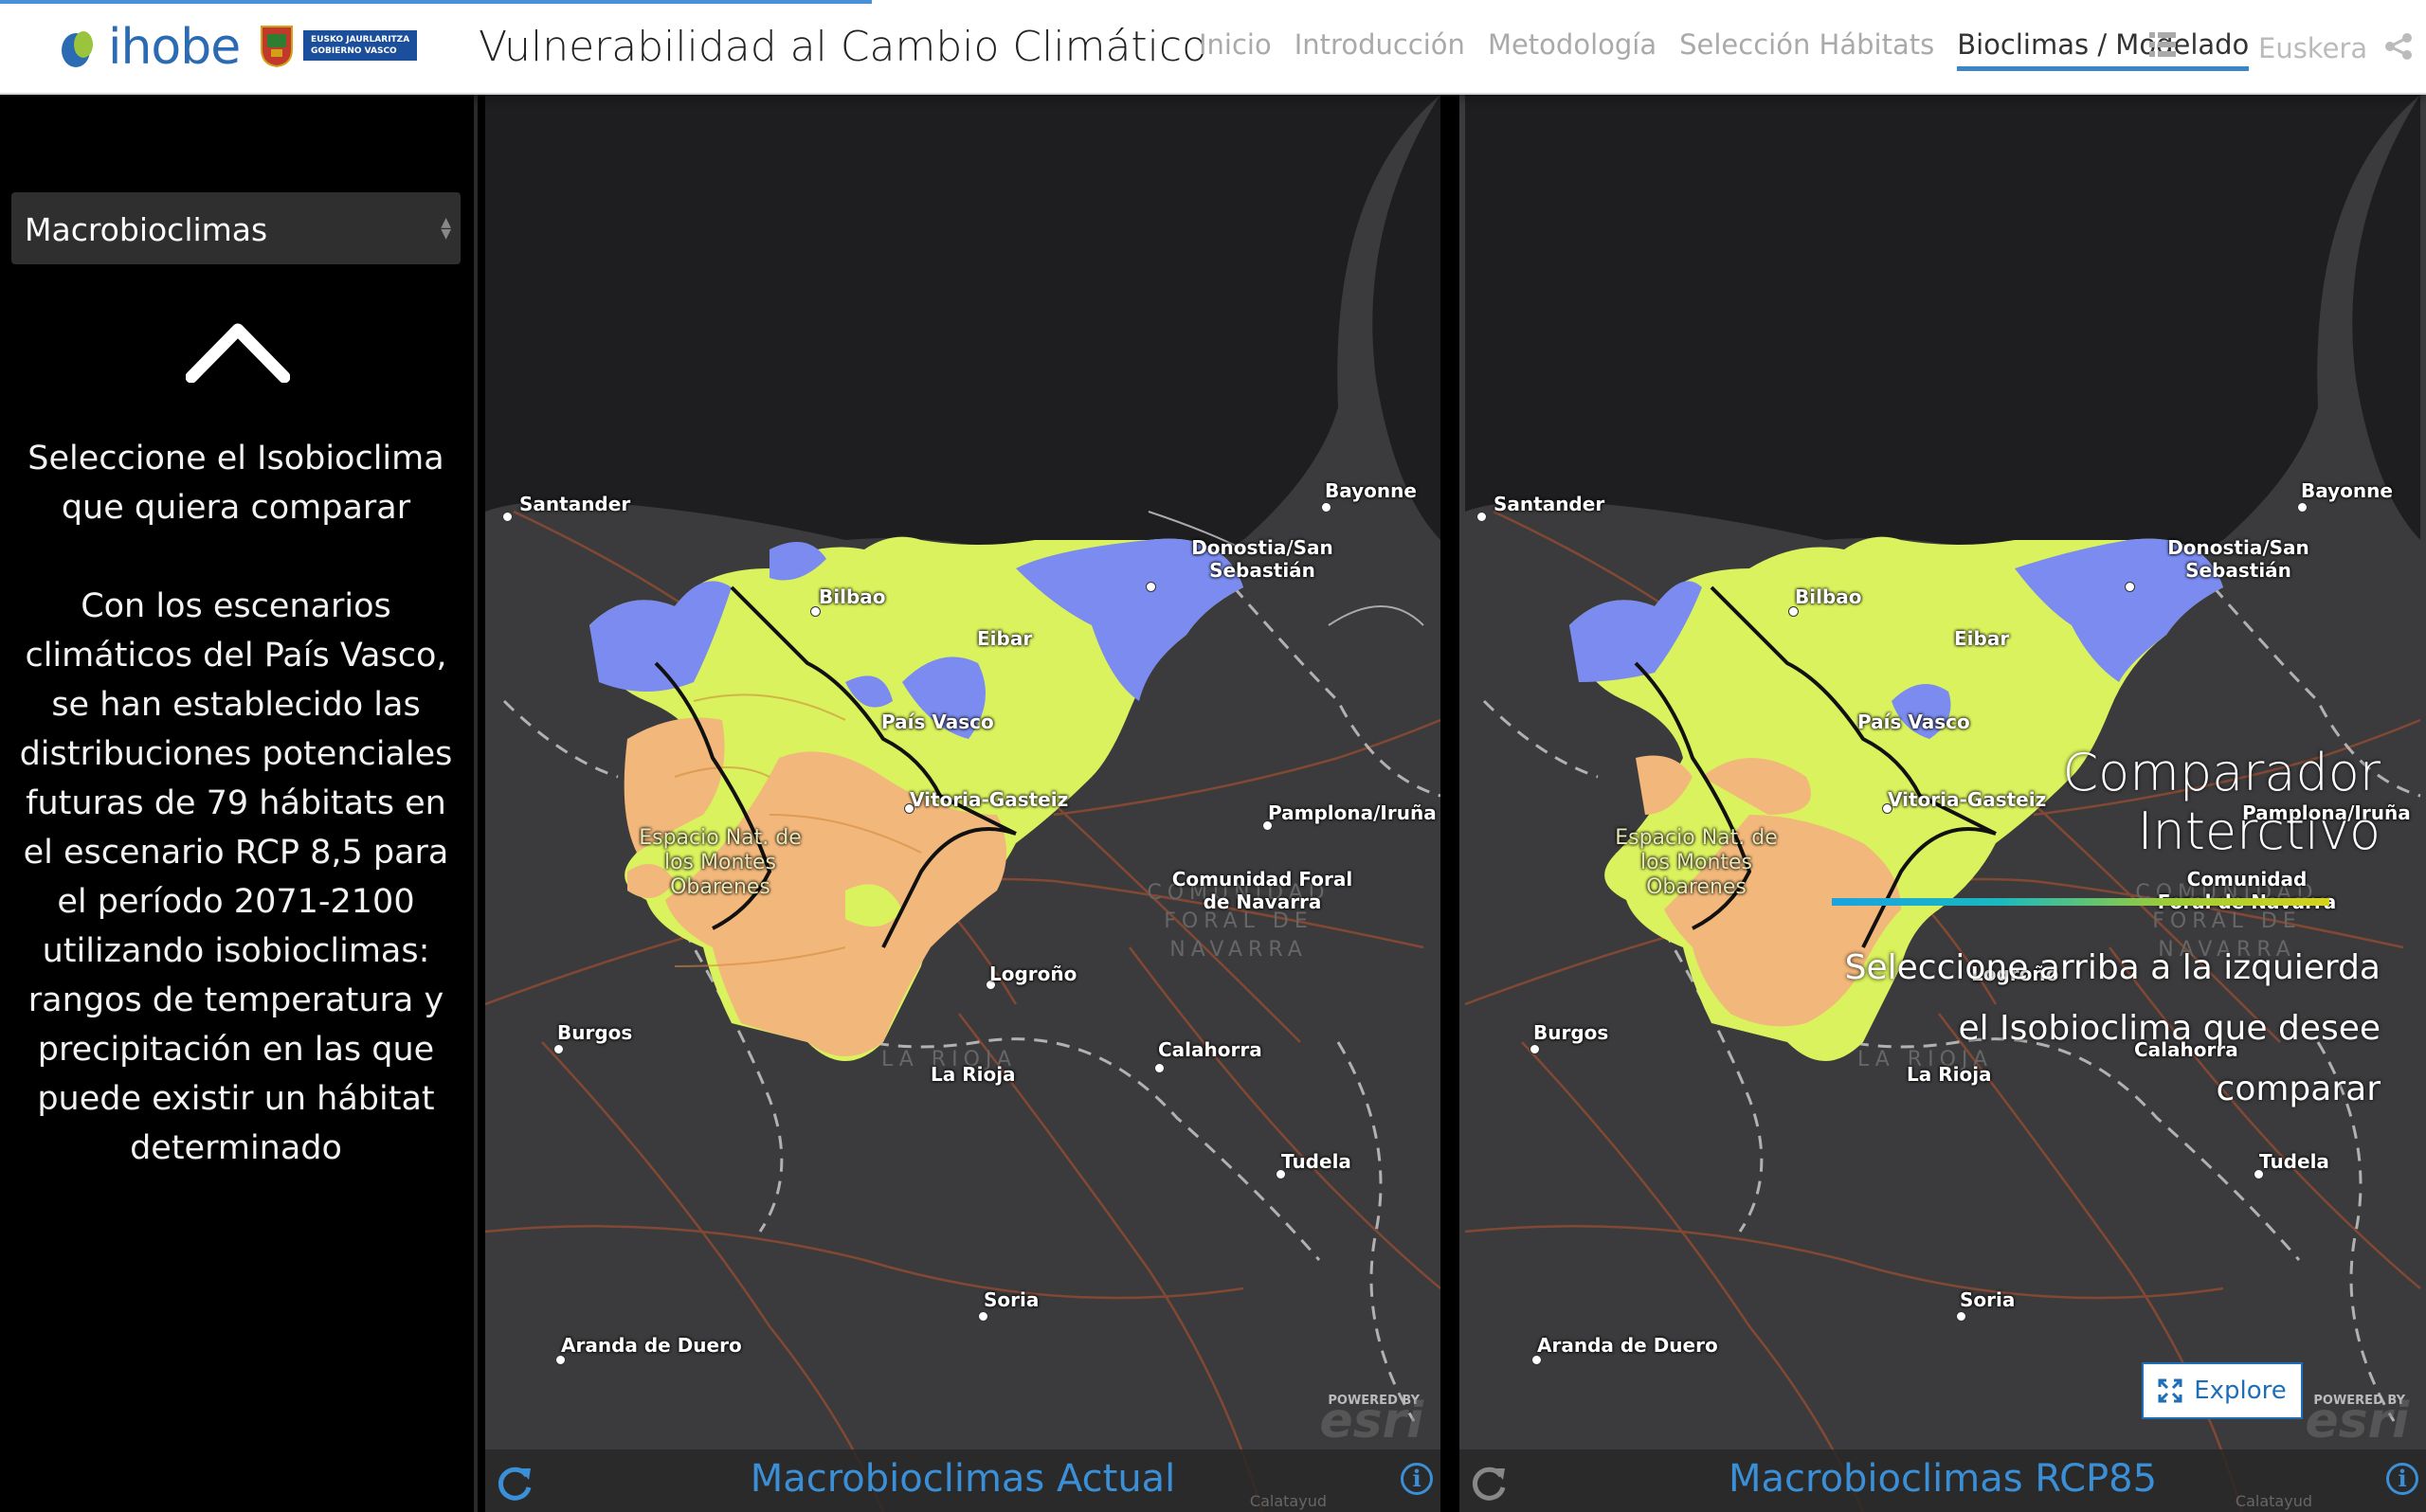 Image resolution: width=2426 pixels, height=1512 pixels. I want to click on language-link: Euskera, so click(2312, 48).